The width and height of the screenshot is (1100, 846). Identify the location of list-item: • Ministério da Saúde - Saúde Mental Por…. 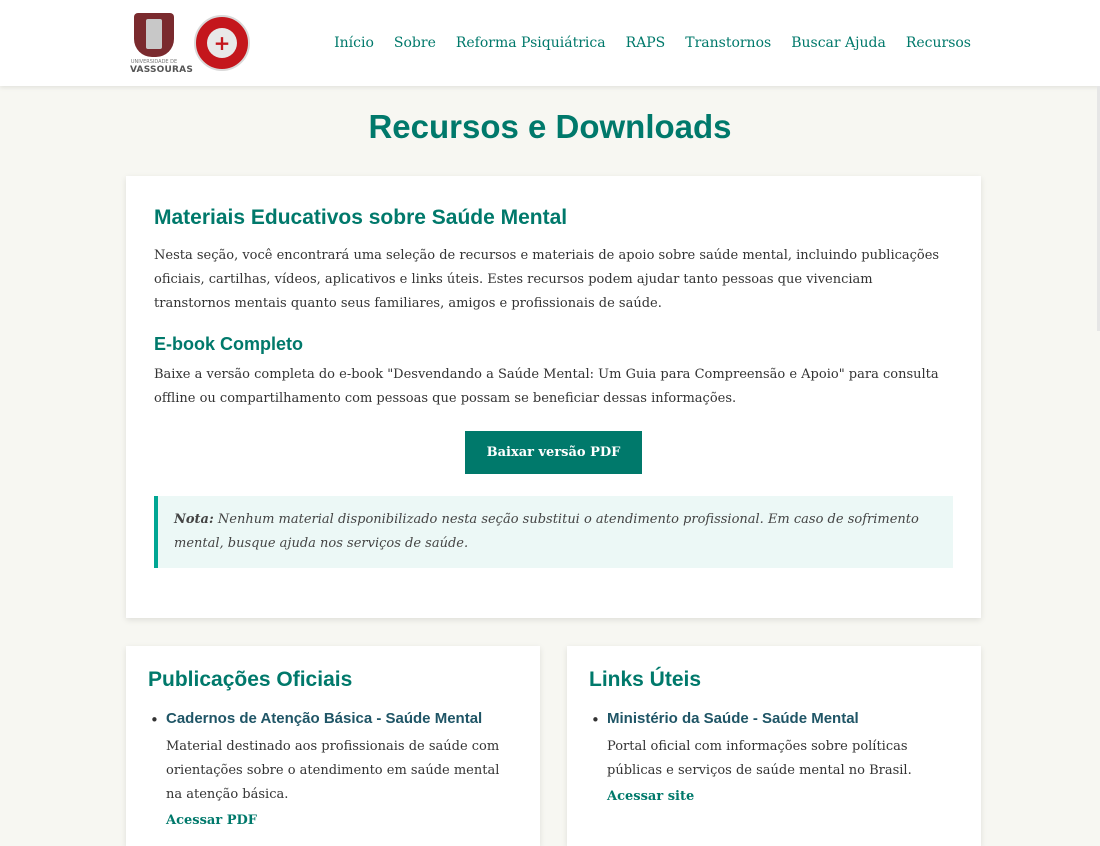
(774, 757).